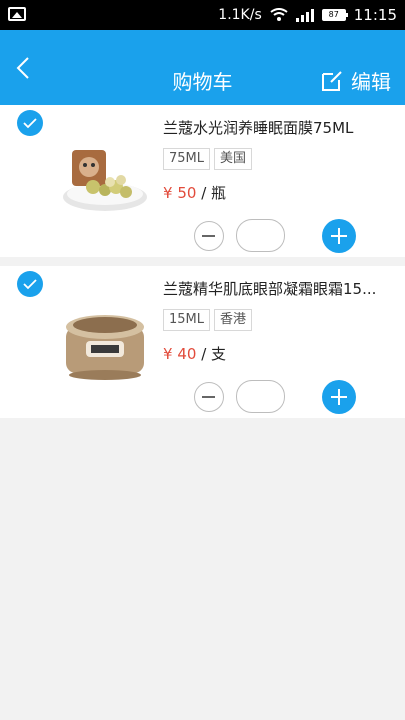 The image size is (405, 720). Describe the element at coordinates (240, 15) in the screenshot. I see `network-speed: 1.1K/s` at that location.